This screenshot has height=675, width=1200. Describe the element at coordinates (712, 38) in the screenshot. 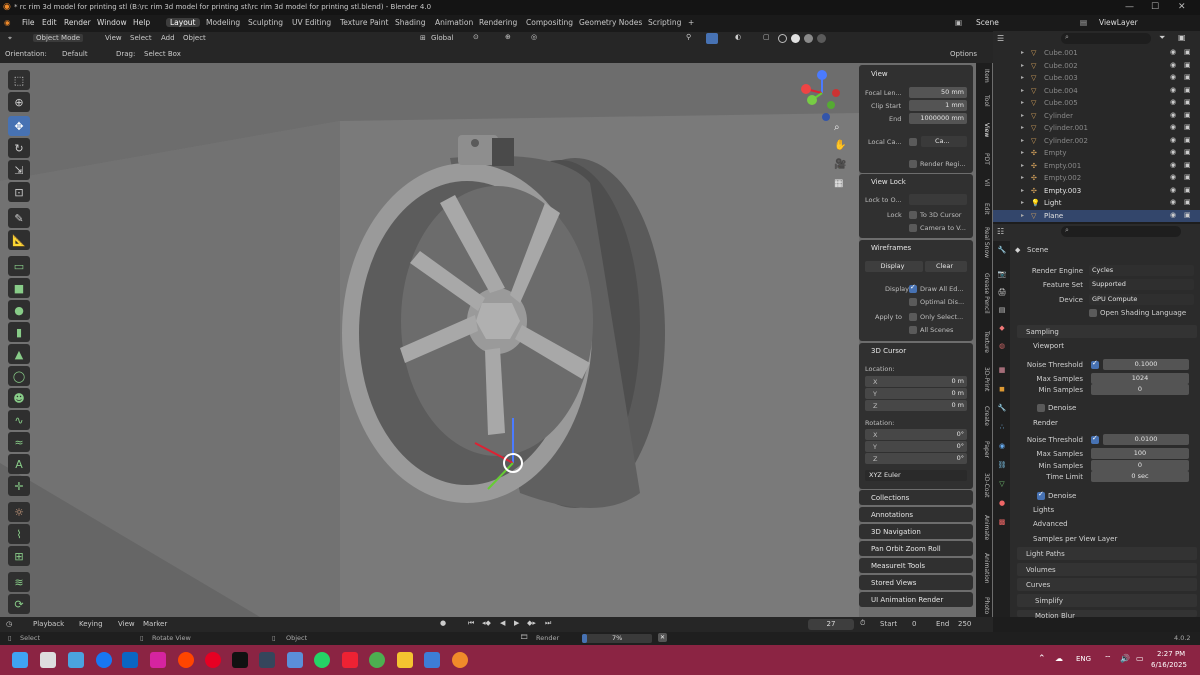

I see `transform-gizmo-toggle` at that location.